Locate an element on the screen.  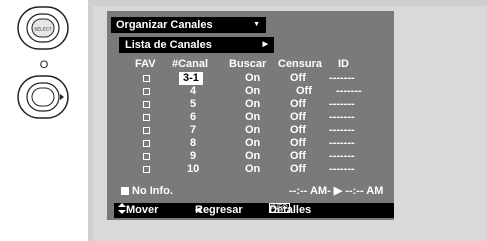
channel-number: 6 is located at coordinates (193, 117).